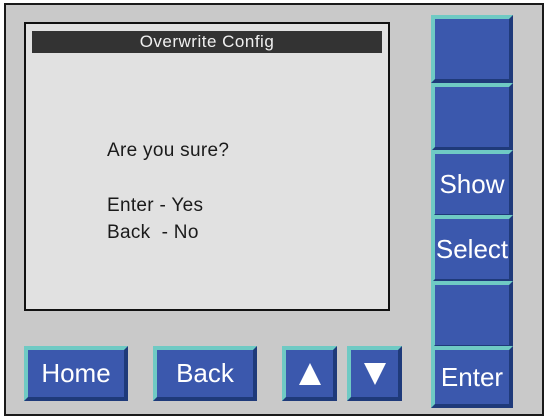  I want to click on arrow-down-icon, so click(374, 373).